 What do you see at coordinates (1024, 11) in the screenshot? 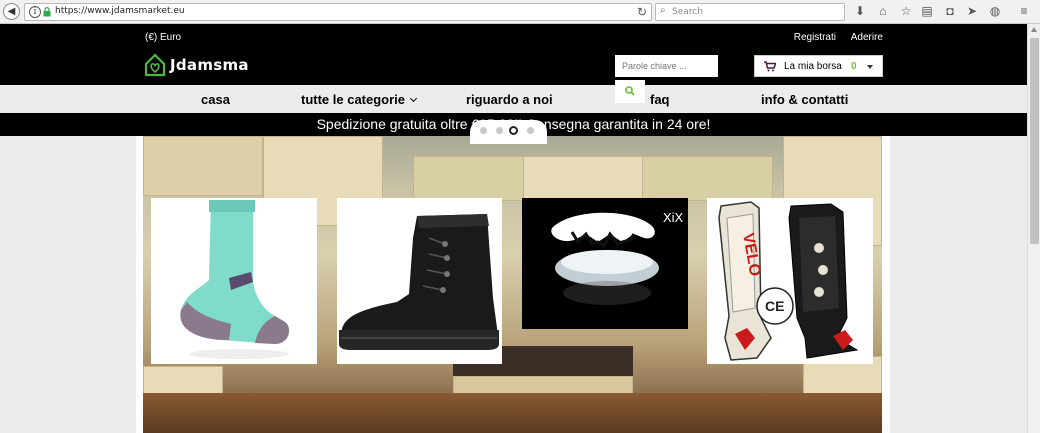
I see `menu-icon: ≡` at bounding box center [1024, 11].